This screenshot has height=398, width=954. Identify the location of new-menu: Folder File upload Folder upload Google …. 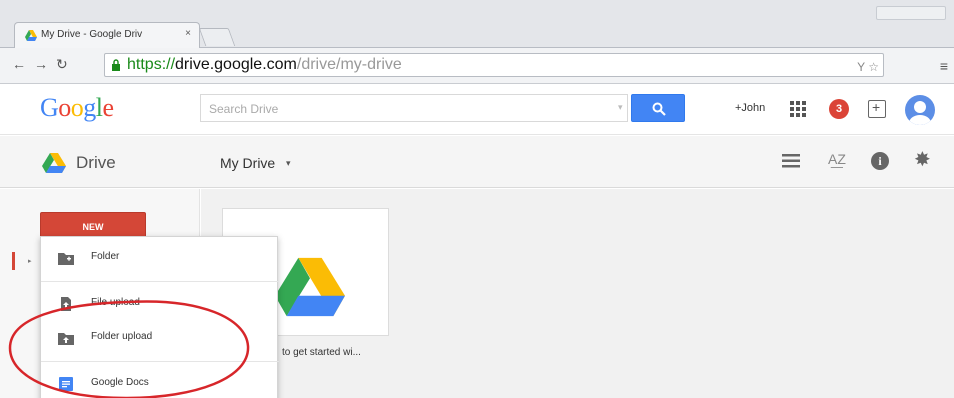
(159, 317).